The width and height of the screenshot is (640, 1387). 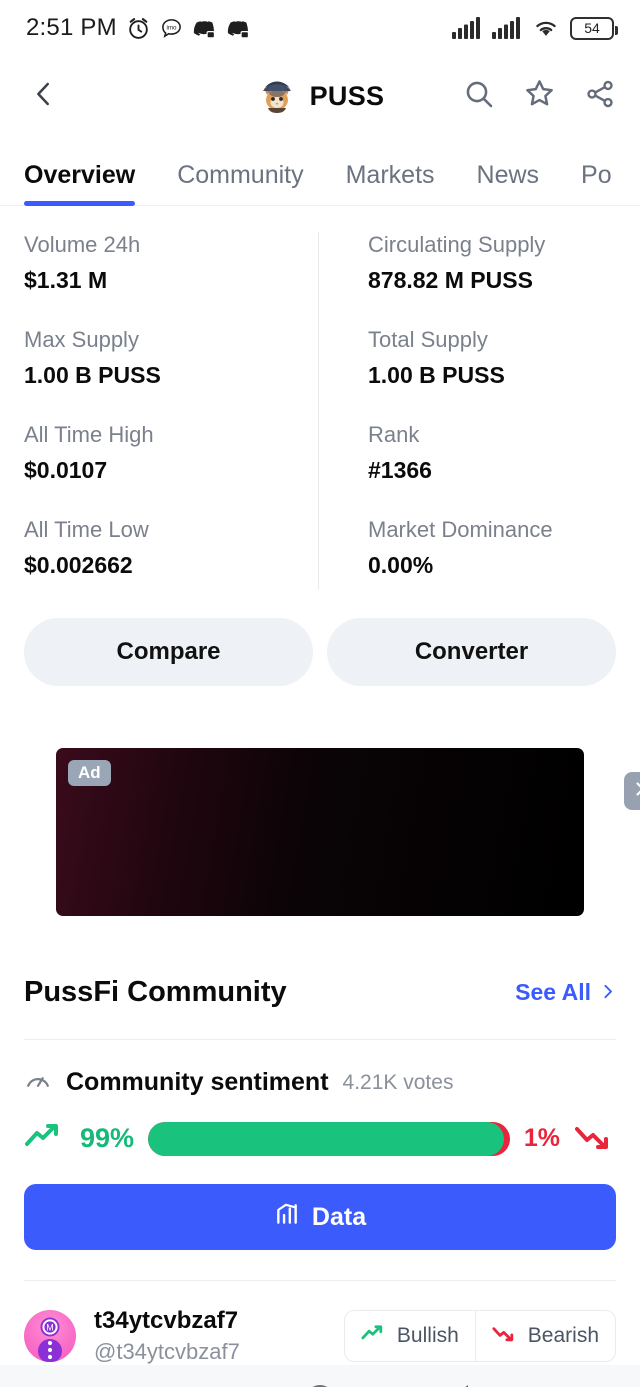 What do you see at coordinates (541, 1138) in the screenshot?
I see `bearish-percentage: 1%` at bounding box center [541, 1138].